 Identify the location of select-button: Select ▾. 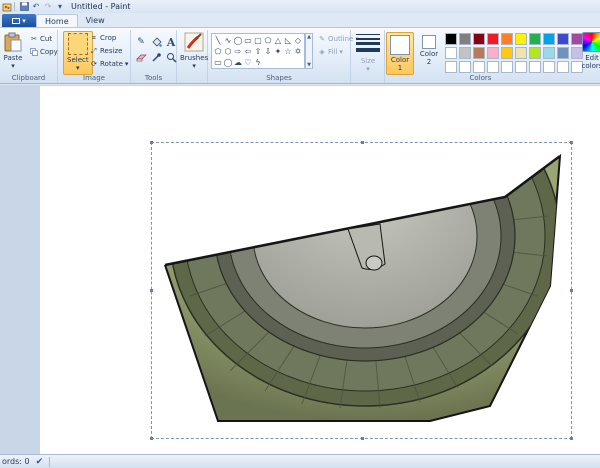
(78, 53).